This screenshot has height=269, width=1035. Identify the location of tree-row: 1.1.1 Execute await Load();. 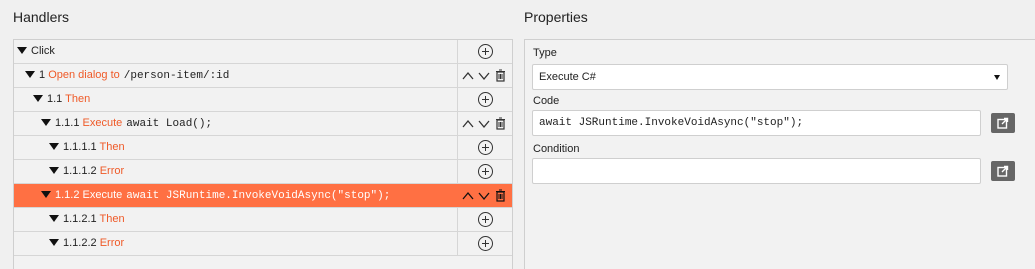
(263, 124).